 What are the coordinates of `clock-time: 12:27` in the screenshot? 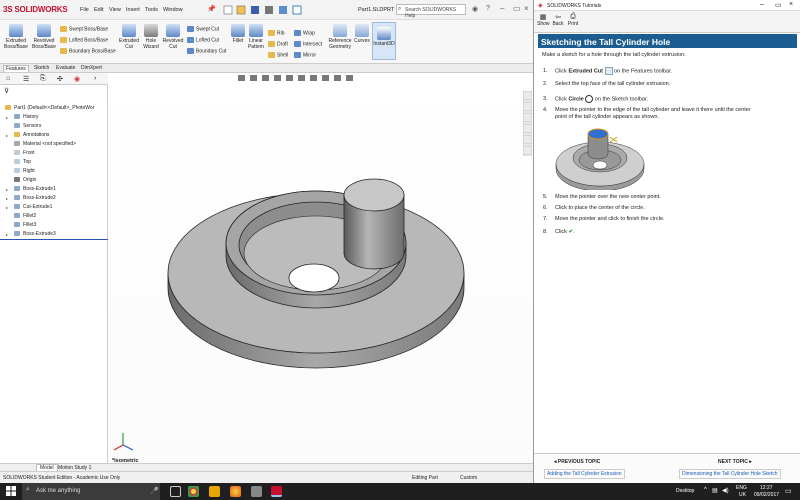 It's located at (766, 488).